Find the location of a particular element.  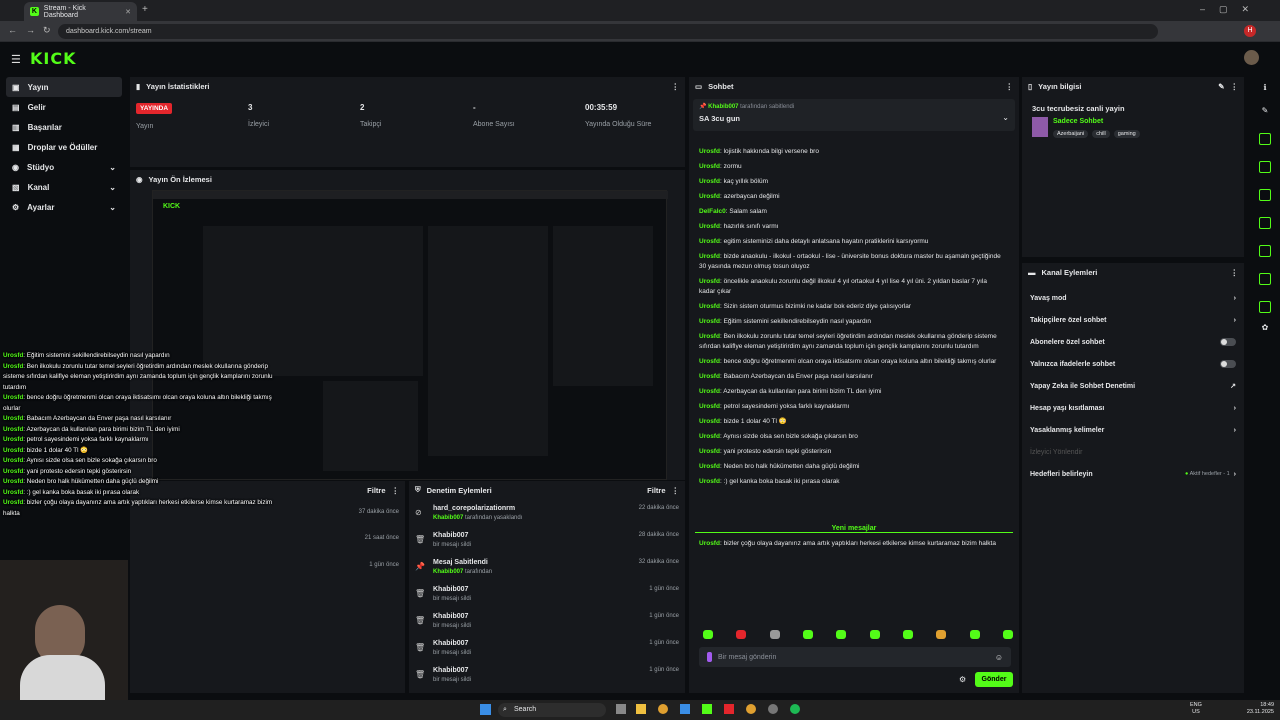

action-followers-only: Takipçilere özel sohbet › is located at coordinates (1133, 320).